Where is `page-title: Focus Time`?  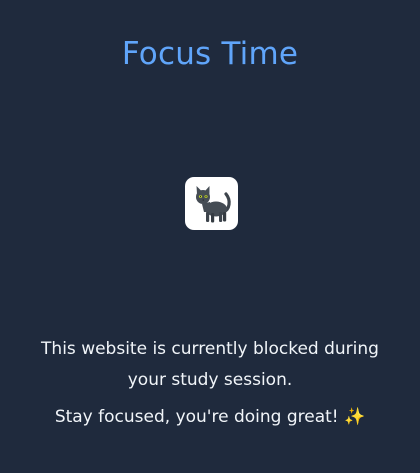
page-title: Focus Time is located at coordinates (210, 54).